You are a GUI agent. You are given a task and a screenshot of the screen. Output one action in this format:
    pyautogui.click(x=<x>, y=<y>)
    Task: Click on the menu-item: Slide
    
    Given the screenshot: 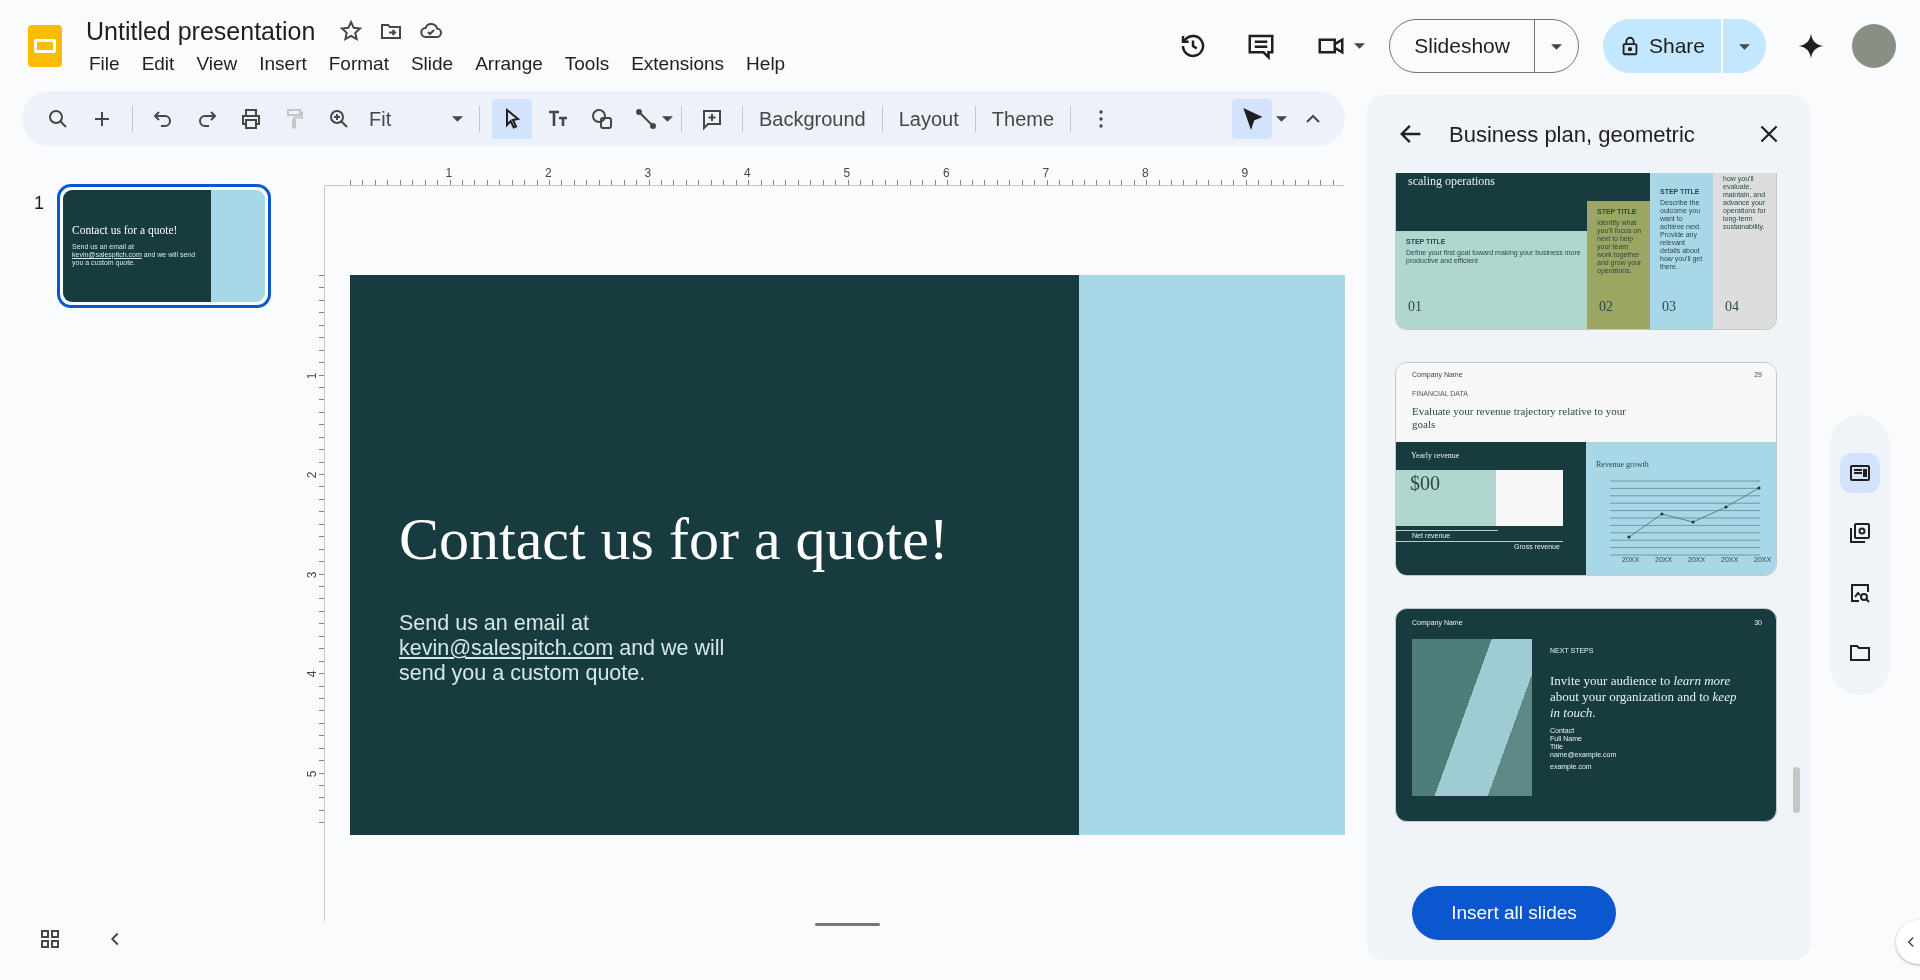 What is the action you would take?
    pyautogui.click(x=432, y=64)
    